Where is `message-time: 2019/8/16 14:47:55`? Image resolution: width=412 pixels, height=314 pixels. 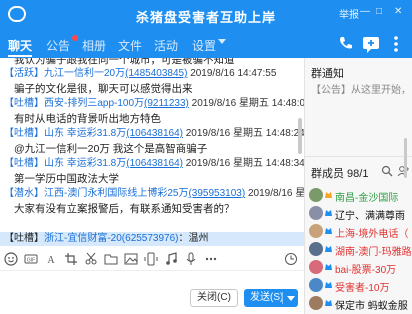 message-time: 2019/8/16 14:47:55 is located at coordinates (233, 73).